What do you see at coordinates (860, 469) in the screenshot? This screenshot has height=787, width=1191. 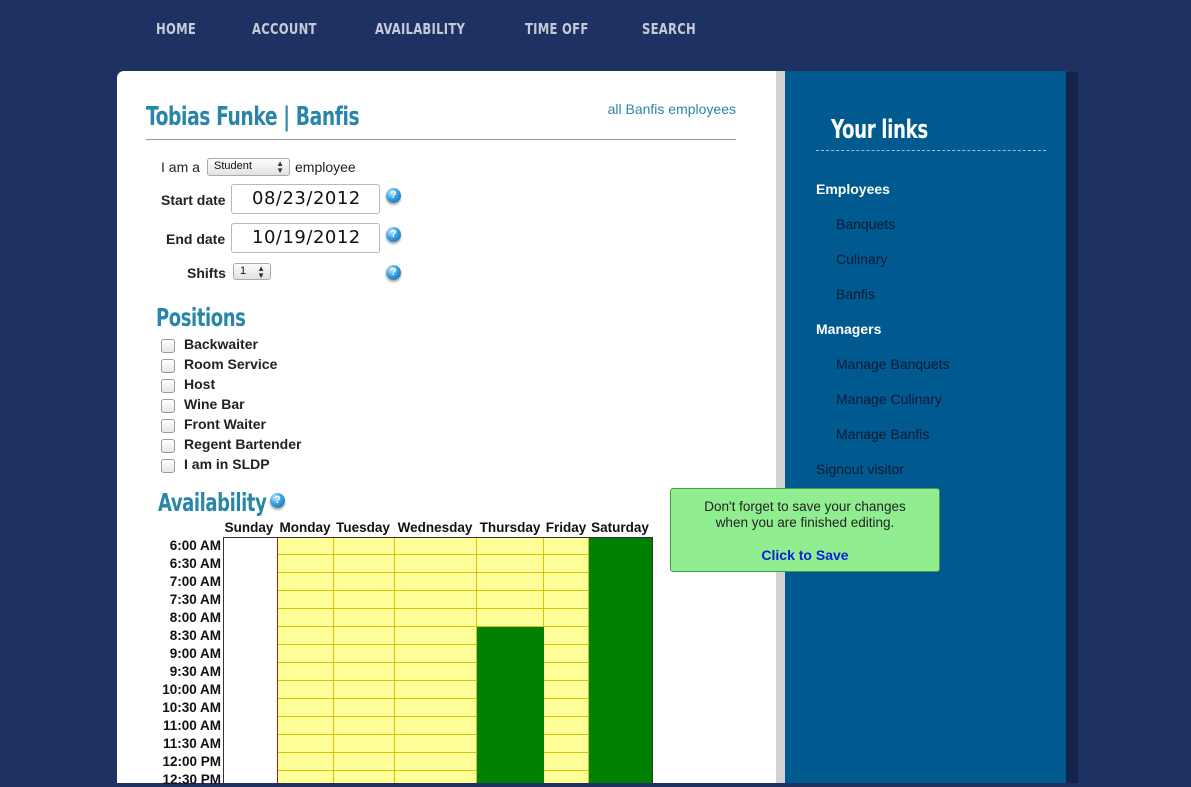 I see `sidebar-signout-link: Signout visitor` at bounding box center [860, 469].